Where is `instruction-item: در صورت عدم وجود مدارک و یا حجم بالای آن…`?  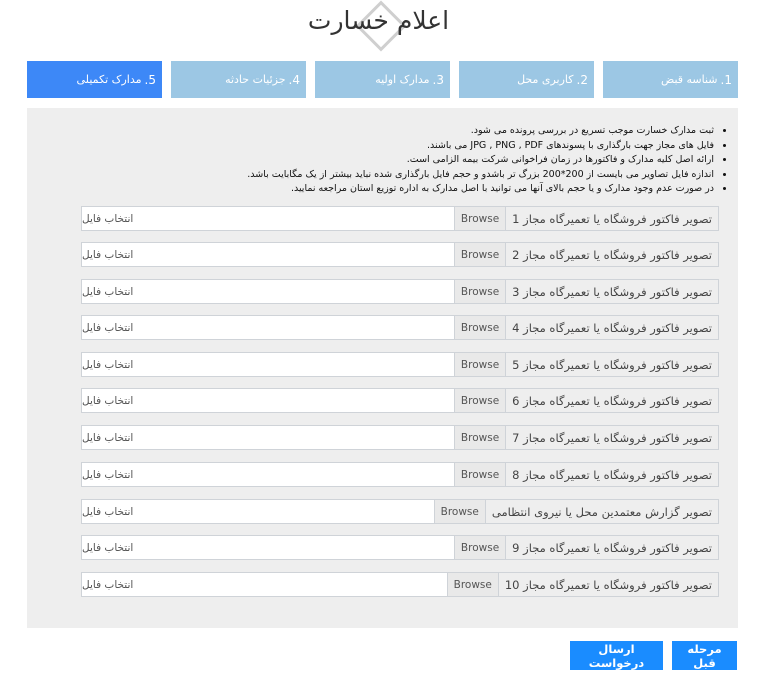 instruction-item: در صورت عدم وجود مدارک و یا حجم بالای آن… is located at coordinates (394, 189).